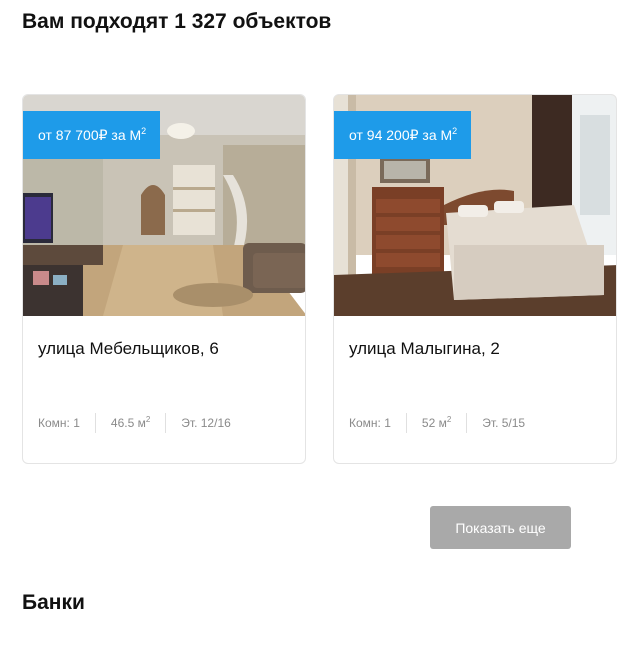 This screenshot has width=637, height=672. I want to click on listing-address: улица Малыгина, 2, so click(424, 348).